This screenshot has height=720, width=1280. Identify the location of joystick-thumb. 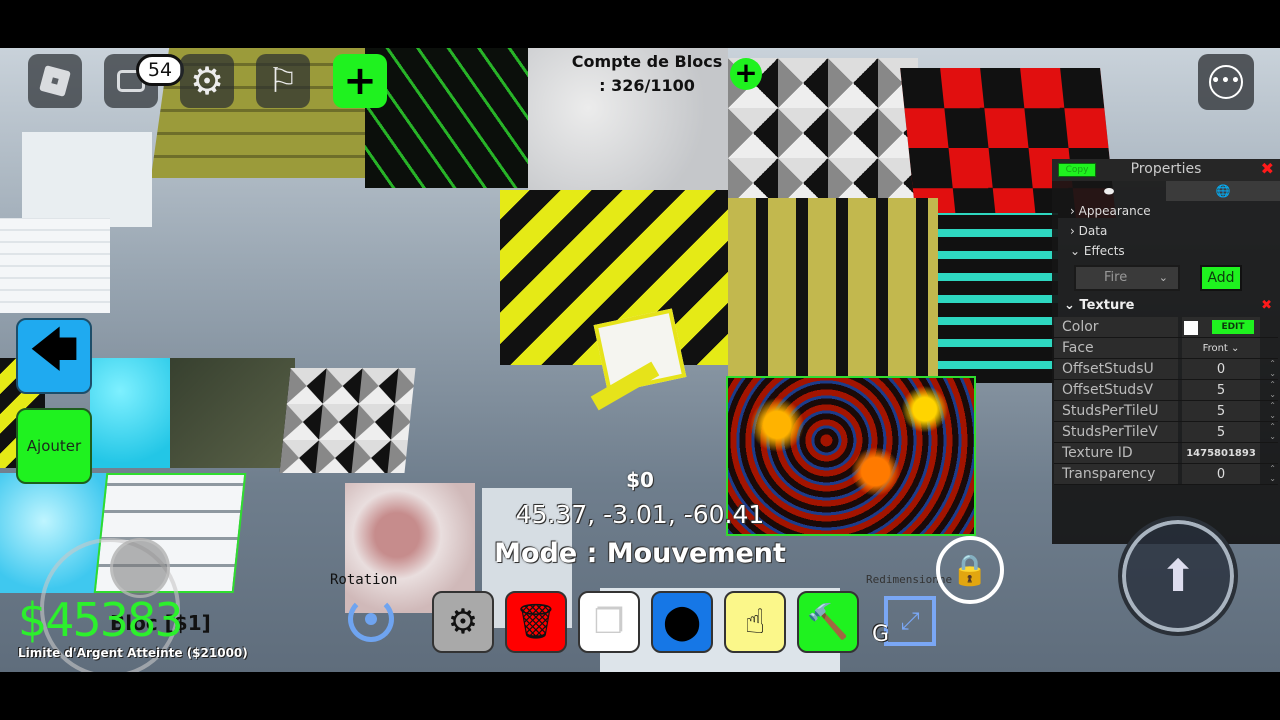
(140, 568).